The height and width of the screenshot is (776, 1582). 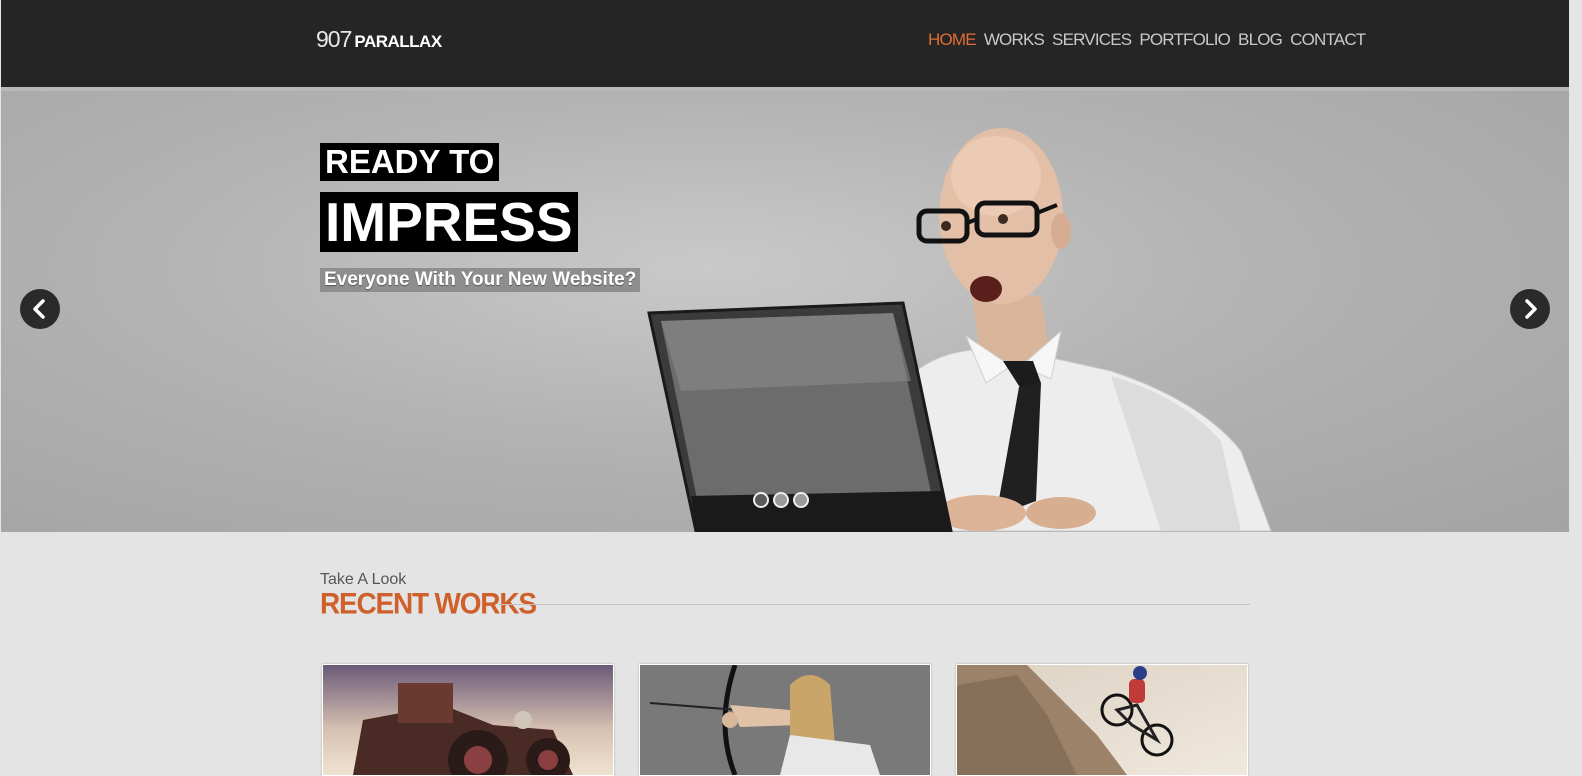 What do you see at coordinates (1328, 43) in the screenshot?
I see `nav-contact: CONTACT` at bounding box center [1328, 43].